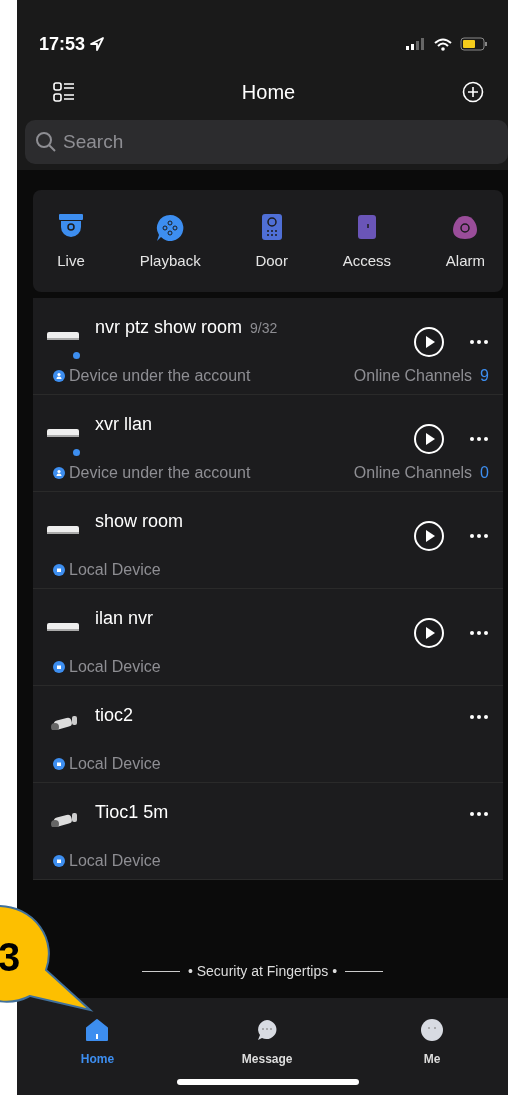  What do you see at coordinates (169, 327) in the screenshot?
I see `device-name: nvr ptz show room` at bounding box center [169, 327].